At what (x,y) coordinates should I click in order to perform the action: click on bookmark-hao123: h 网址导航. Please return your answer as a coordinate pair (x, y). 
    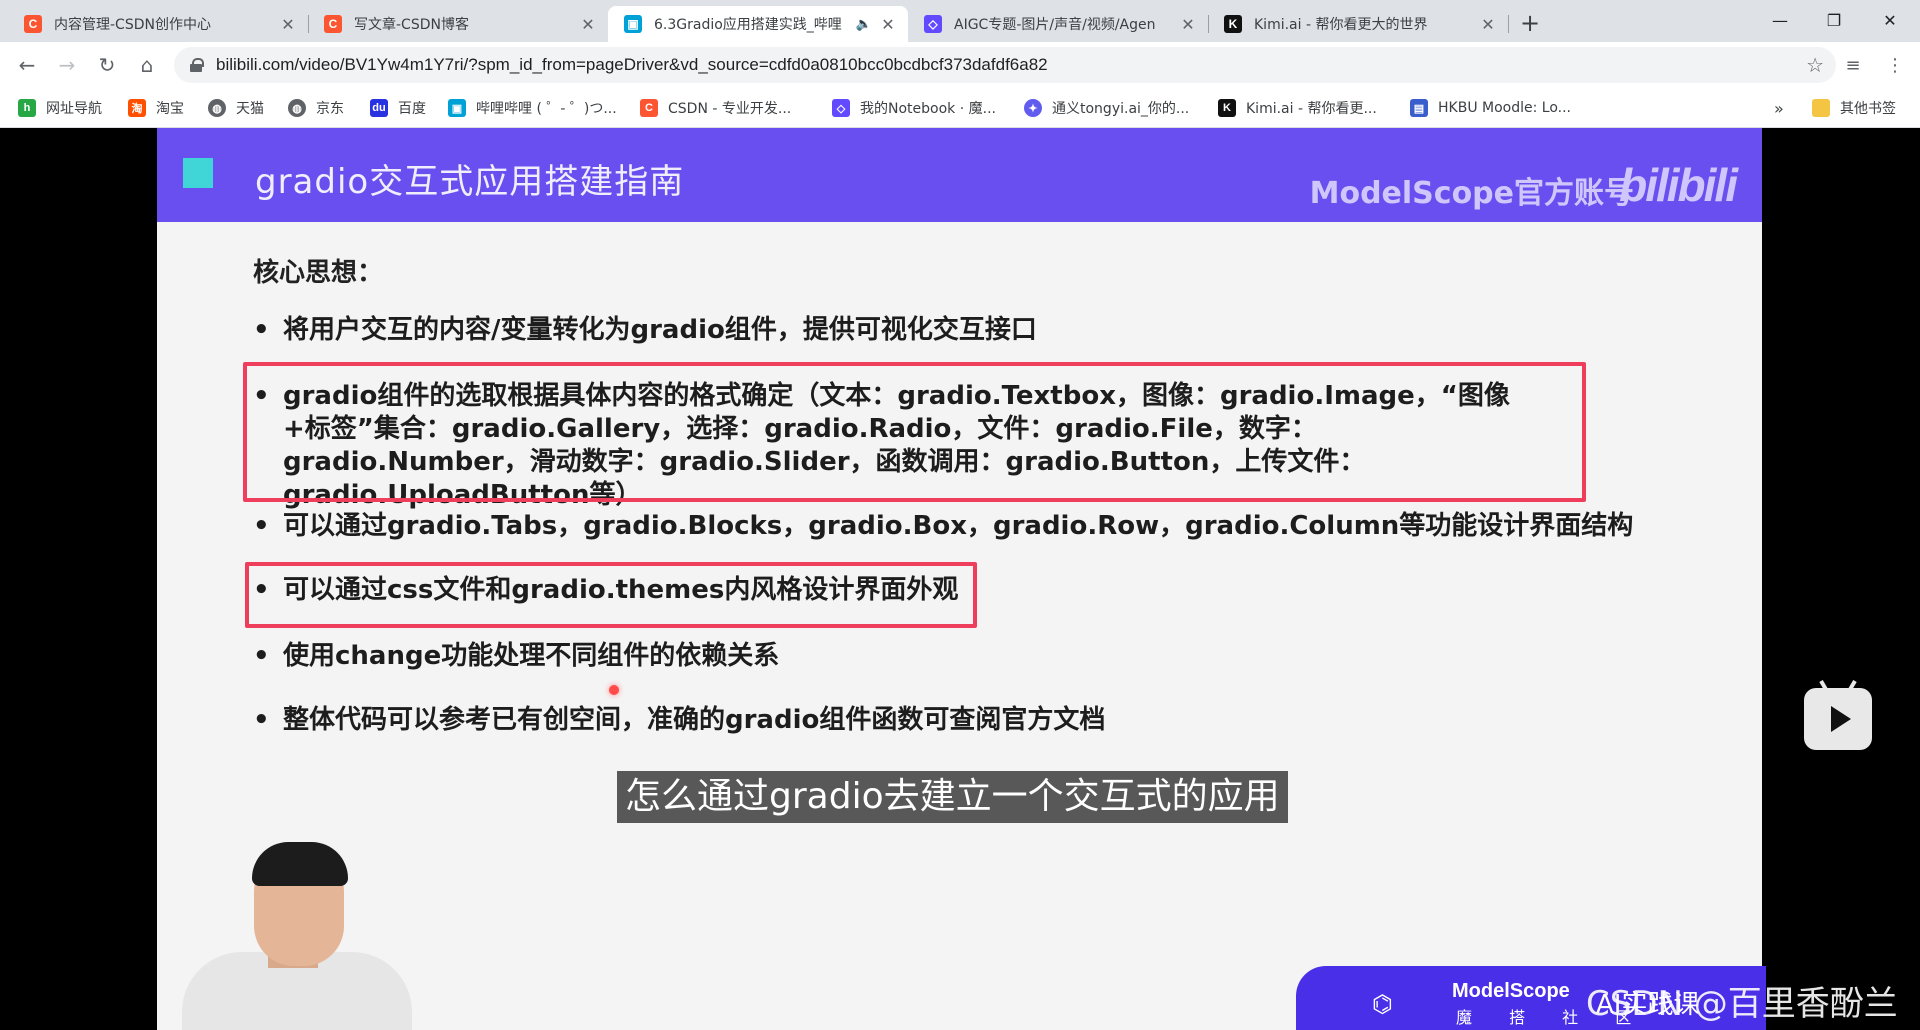
    Looking at the image, I should click on (60, 108).